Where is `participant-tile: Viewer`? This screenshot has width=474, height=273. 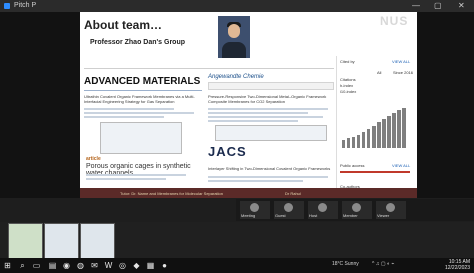 participant-tile: Viewer is located at coordinates (391, 210).